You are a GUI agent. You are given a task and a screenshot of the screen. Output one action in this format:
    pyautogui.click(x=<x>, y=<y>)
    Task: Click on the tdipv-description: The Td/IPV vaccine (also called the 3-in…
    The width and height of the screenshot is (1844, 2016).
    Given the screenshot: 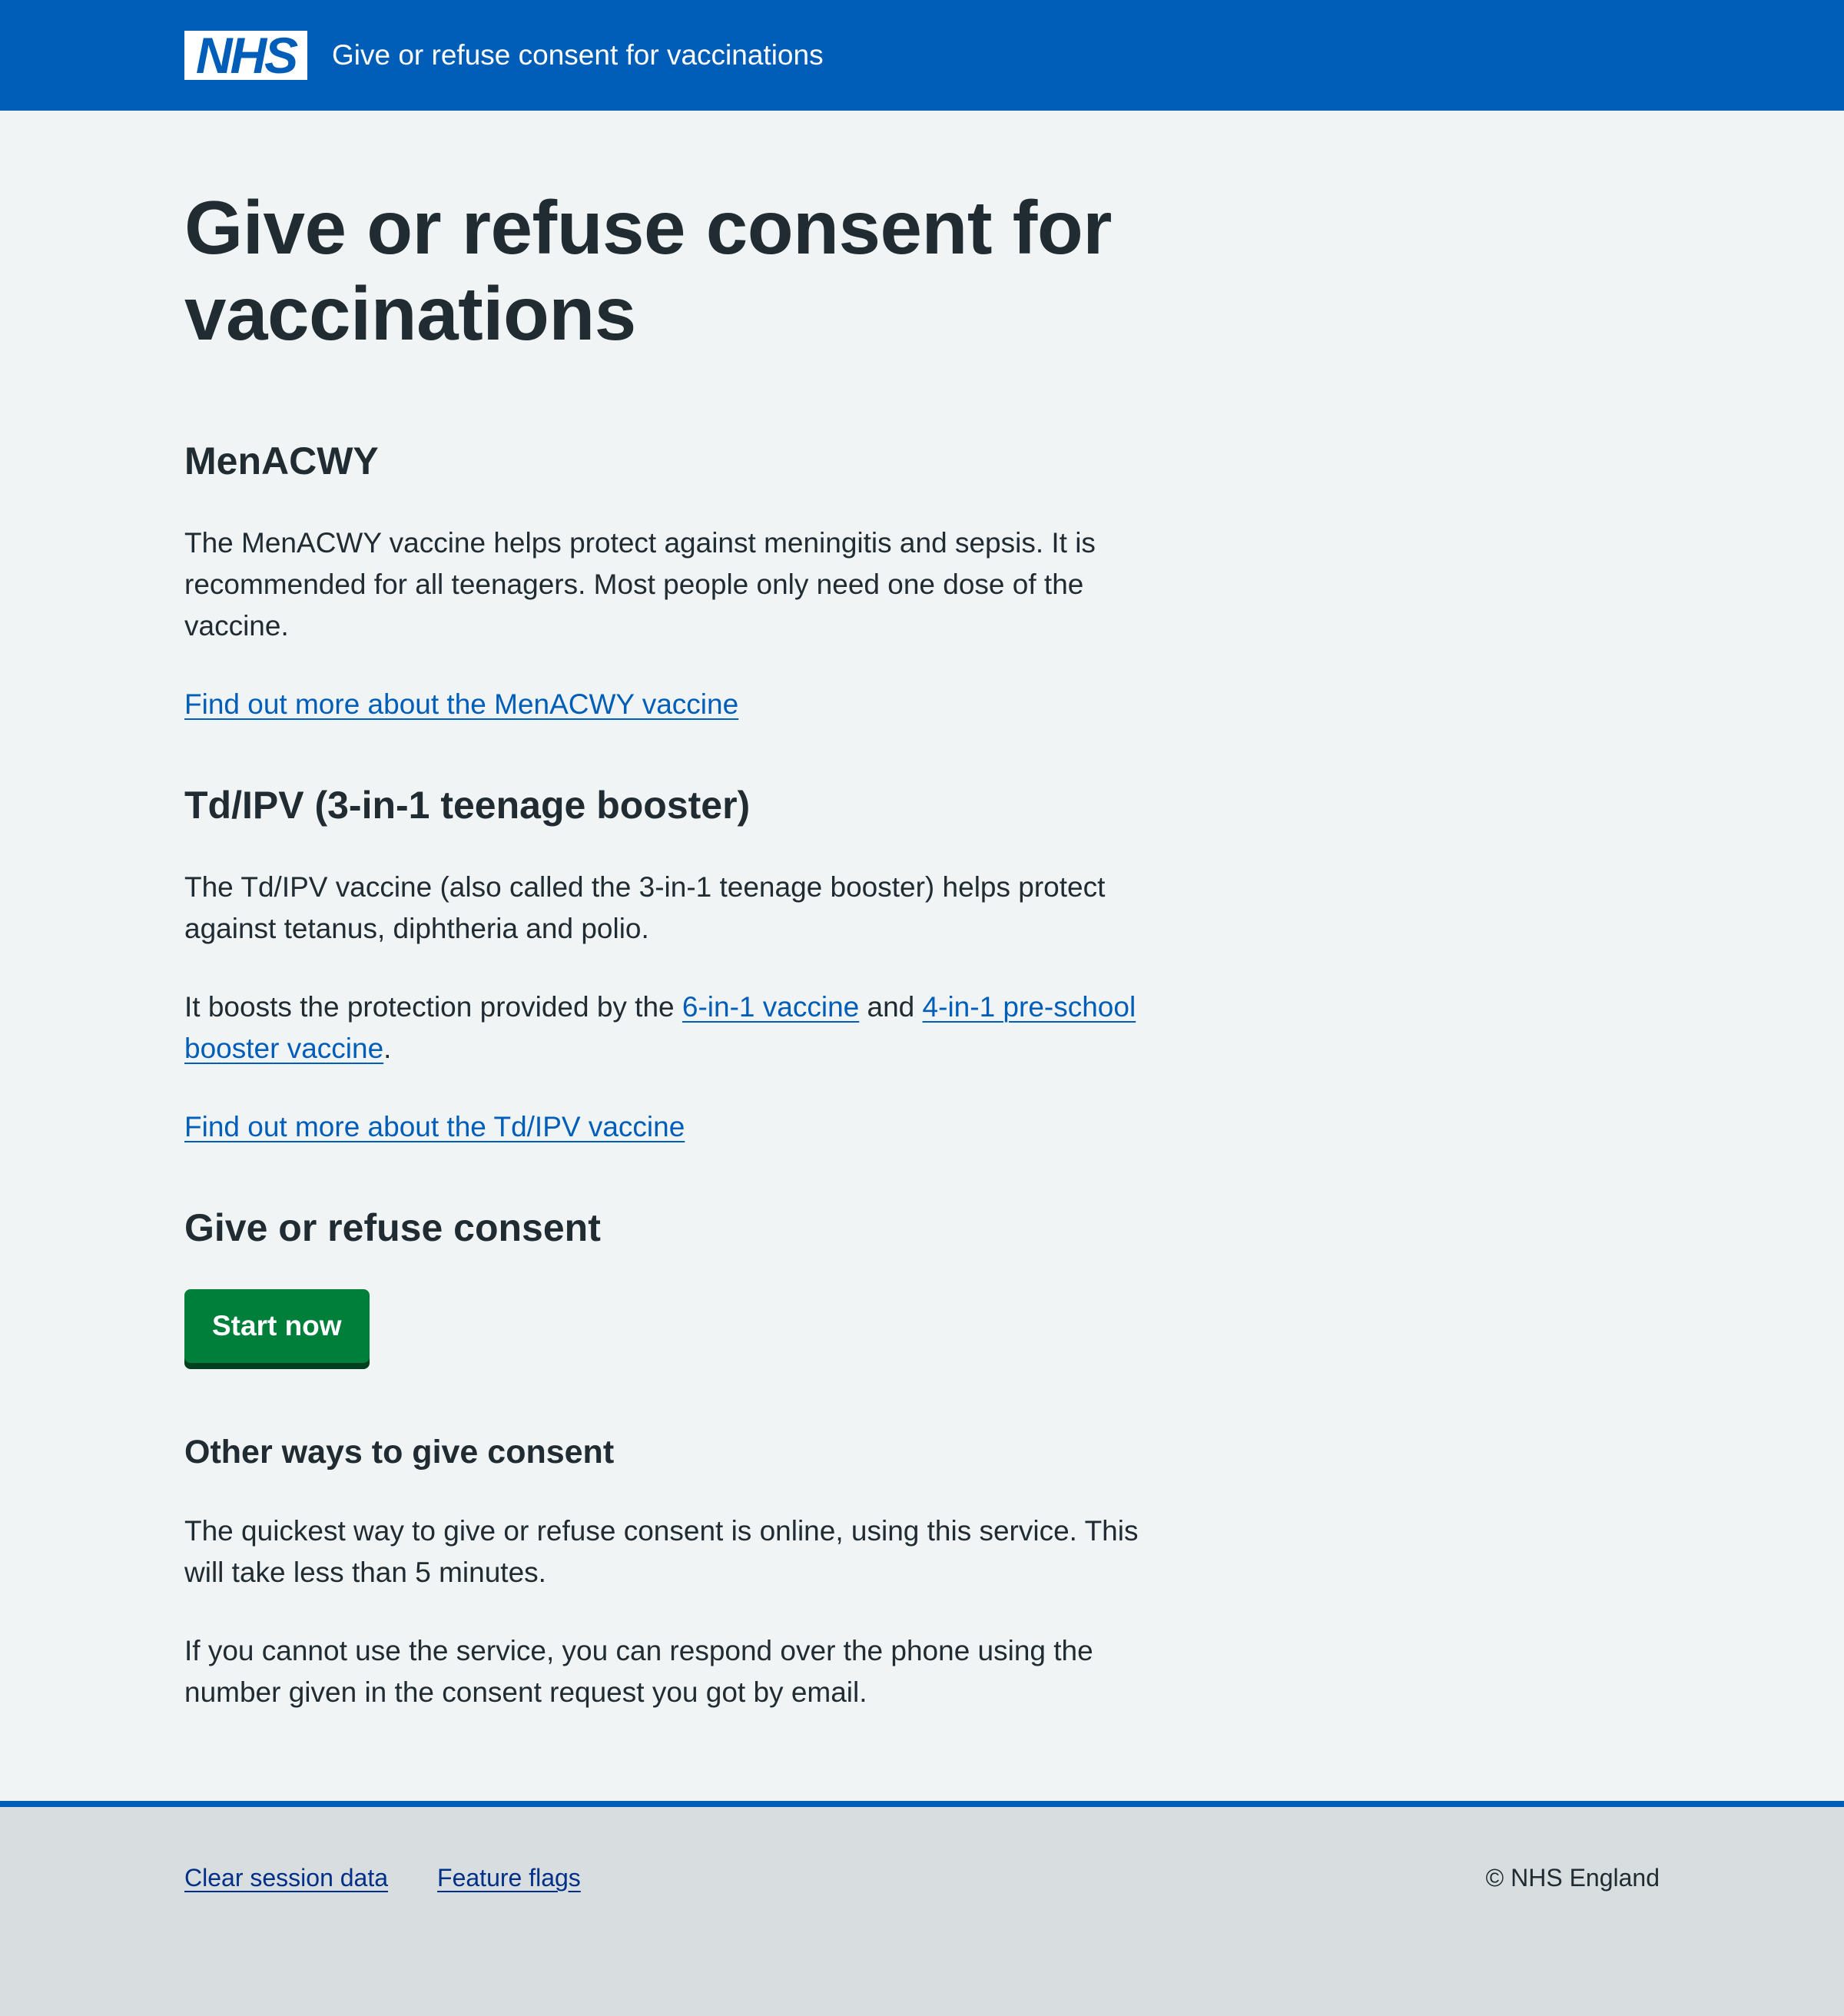 What is the action you would take?
    pyautogui.click(x=645, y=907)
    